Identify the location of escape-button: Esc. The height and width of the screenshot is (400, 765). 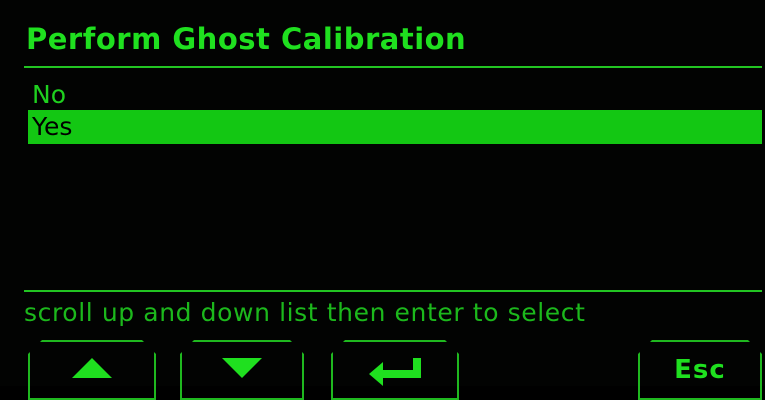
(700, 370).